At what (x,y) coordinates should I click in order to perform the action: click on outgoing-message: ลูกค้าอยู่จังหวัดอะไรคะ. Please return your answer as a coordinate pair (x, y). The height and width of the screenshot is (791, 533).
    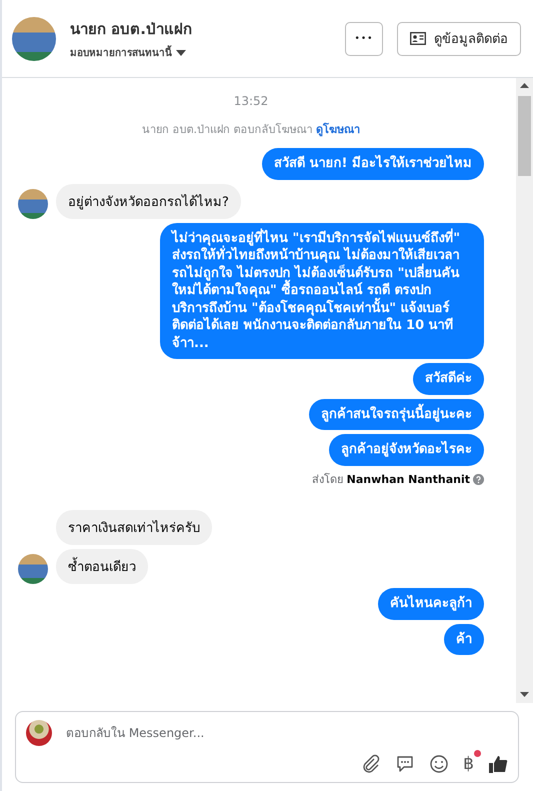
    Looking at the image, I should click on (406, 450).